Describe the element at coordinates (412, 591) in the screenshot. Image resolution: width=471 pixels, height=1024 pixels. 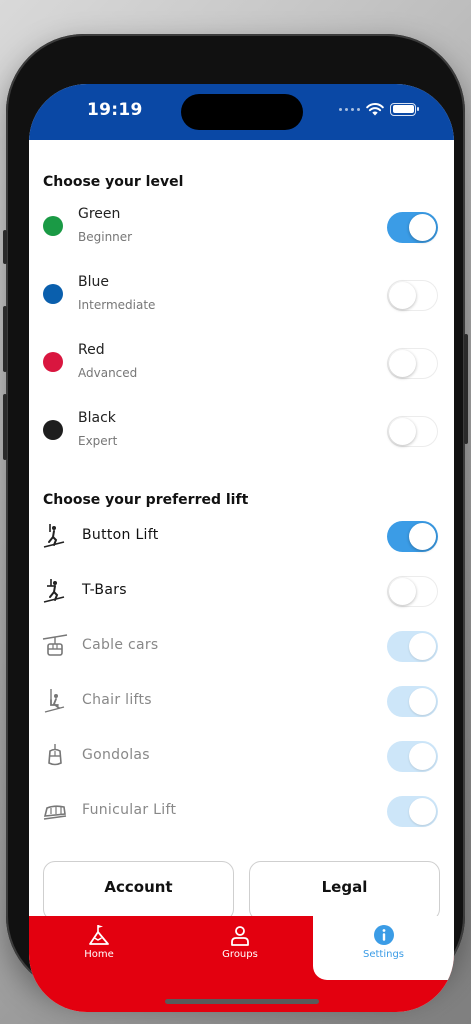
I see `lift-toggle-t-bars` at that location.